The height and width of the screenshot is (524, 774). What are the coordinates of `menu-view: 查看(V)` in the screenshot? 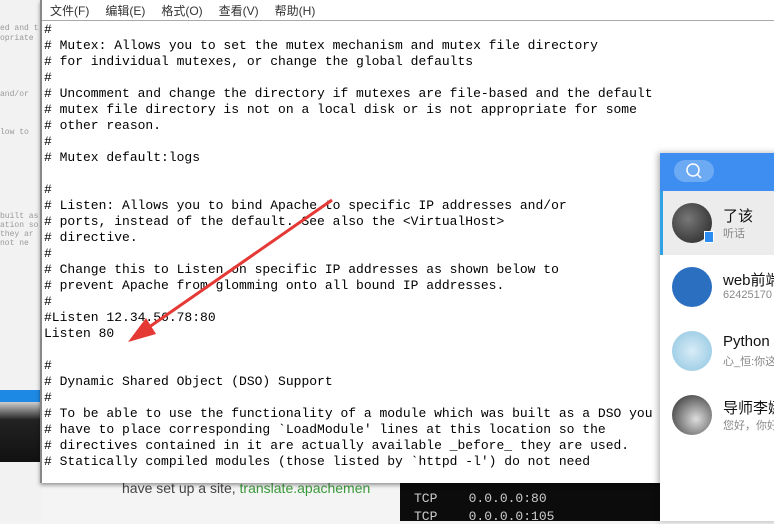 It's located at (239, 10).